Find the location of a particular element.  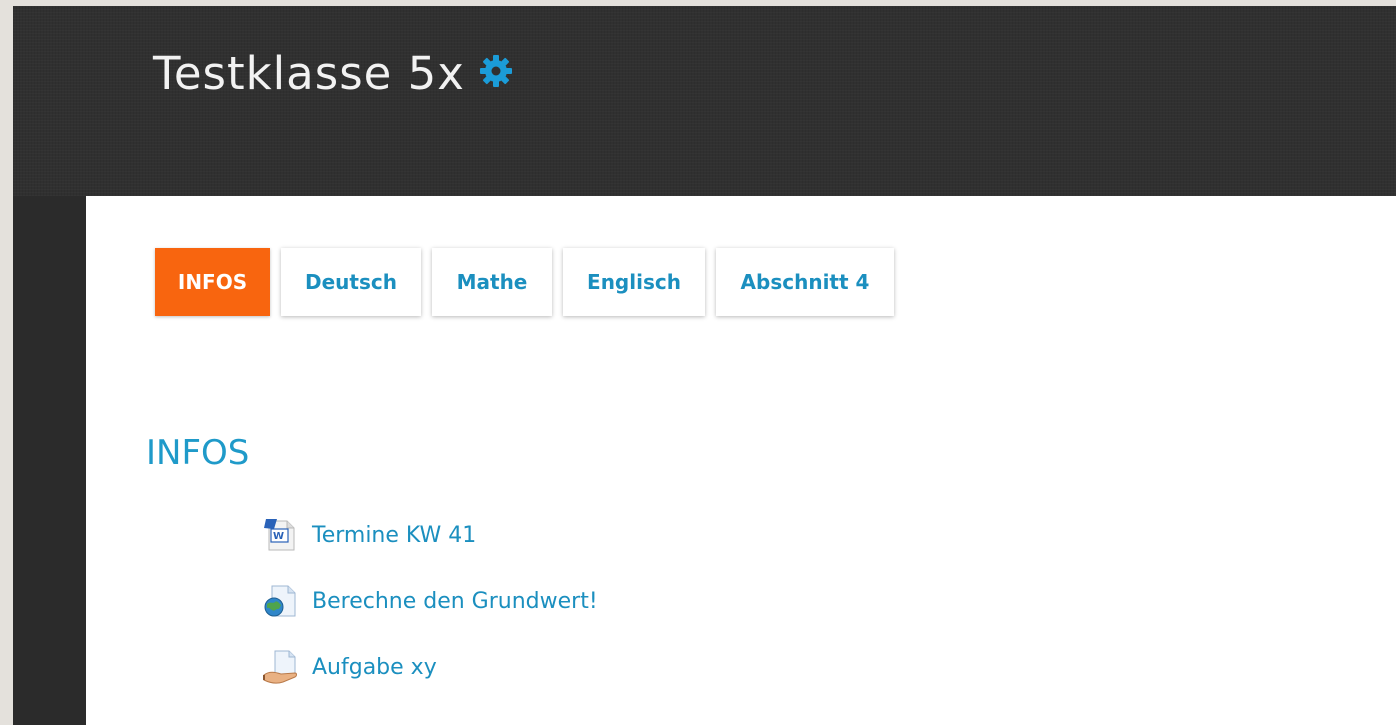

word-document-icon: W is located at coordinates (281, 535).